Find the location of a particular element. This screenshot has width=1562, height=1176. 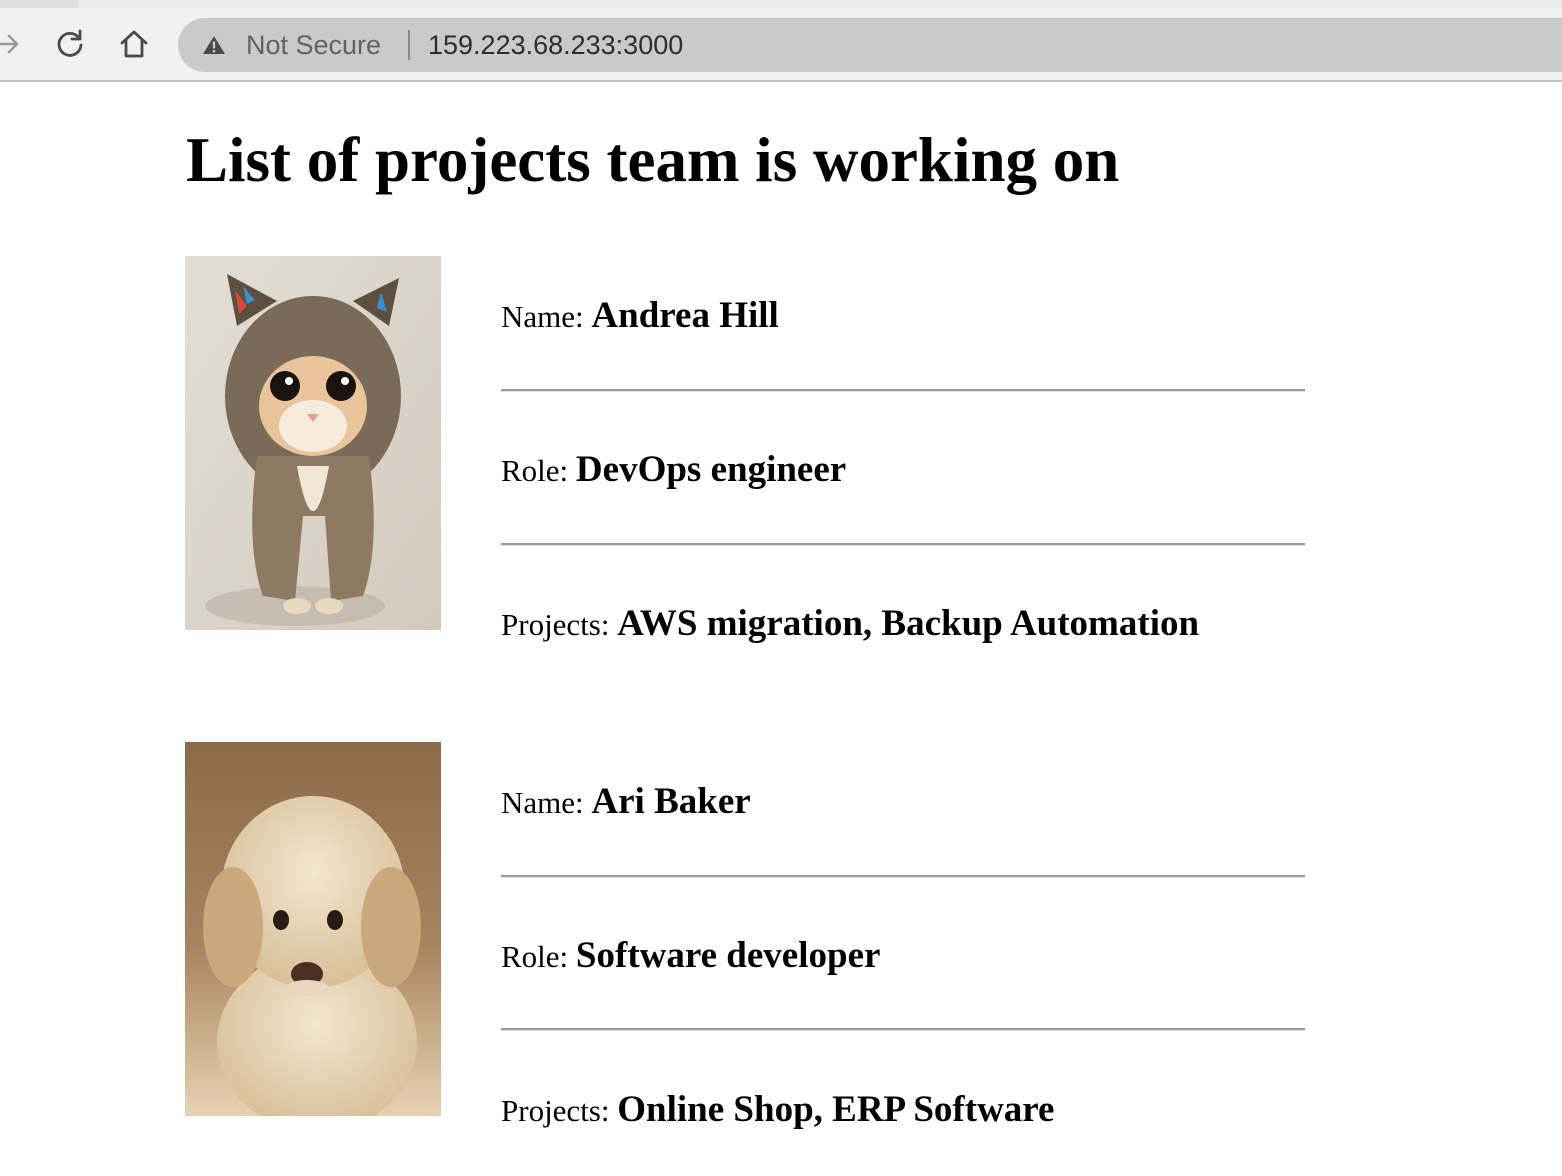

address-bar: Not Secure 159.223.68.233:3000 is located at coordinates (870, 45).